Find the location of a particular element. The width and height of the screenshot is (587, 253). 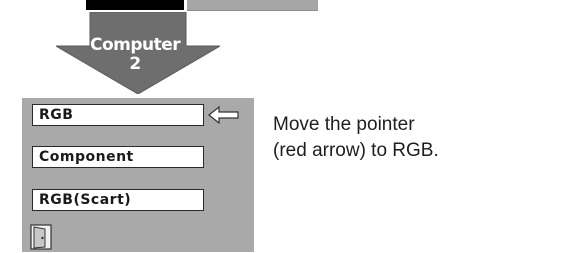

arrow-label-line2: 2 is located at coordinates (135, 64).